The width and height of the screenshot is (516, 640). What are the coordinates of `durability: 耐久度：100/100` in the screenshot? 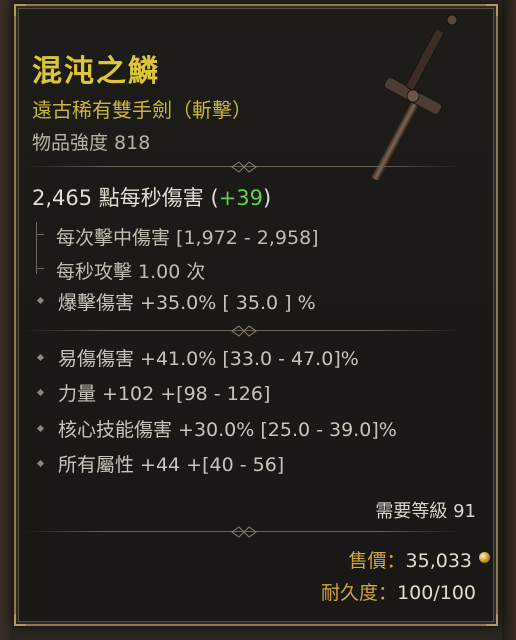 It's located at (398, 591).